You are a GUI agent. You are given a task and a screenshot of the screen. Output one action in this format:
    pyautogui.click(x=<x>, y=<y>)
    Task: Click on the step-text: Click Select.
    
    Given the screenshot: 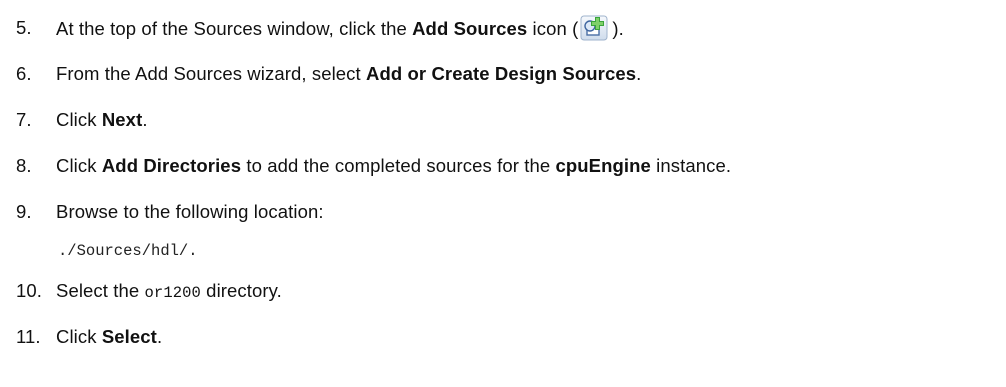 What is the action you would take?
    pyautogui.click(x=109, y=337)
    